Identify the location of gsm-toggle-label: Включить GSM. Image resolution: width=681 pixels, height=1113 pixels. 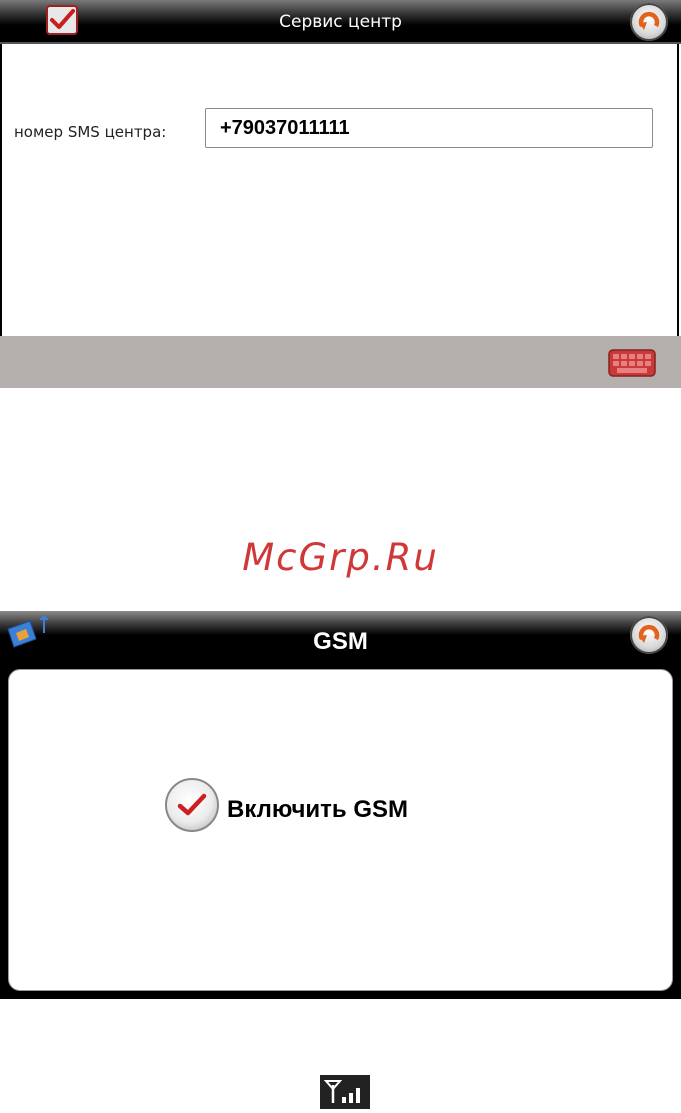
(317, 810).